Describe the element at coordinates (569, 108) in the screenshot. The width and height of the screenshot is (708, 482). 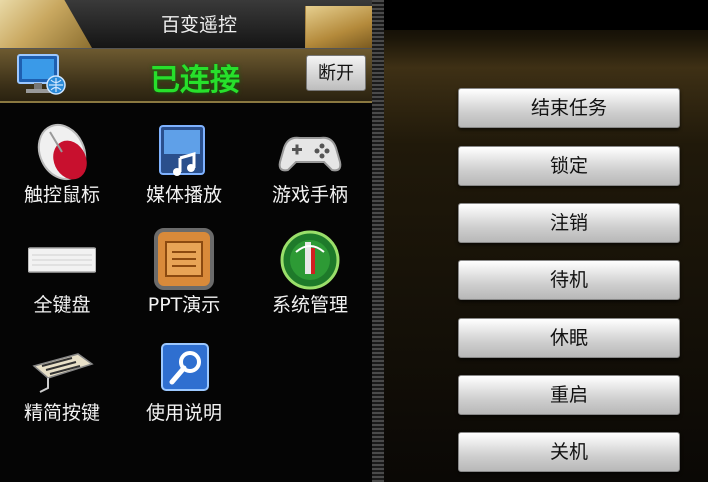
I see `end-task-button: 结束任务` at that location.